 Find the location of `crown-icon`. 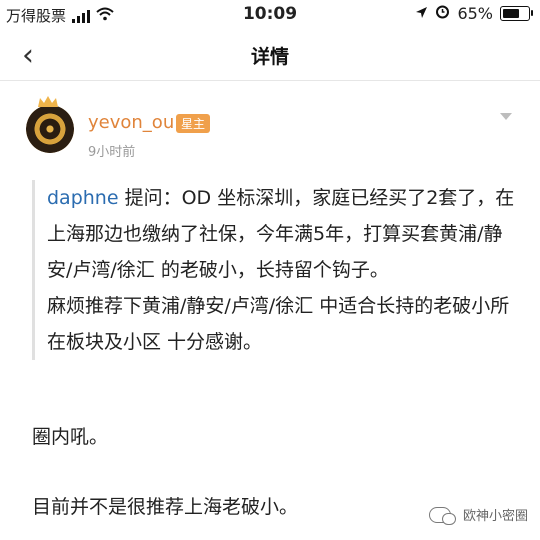

crown-icon is located at coordinates (48, 101).